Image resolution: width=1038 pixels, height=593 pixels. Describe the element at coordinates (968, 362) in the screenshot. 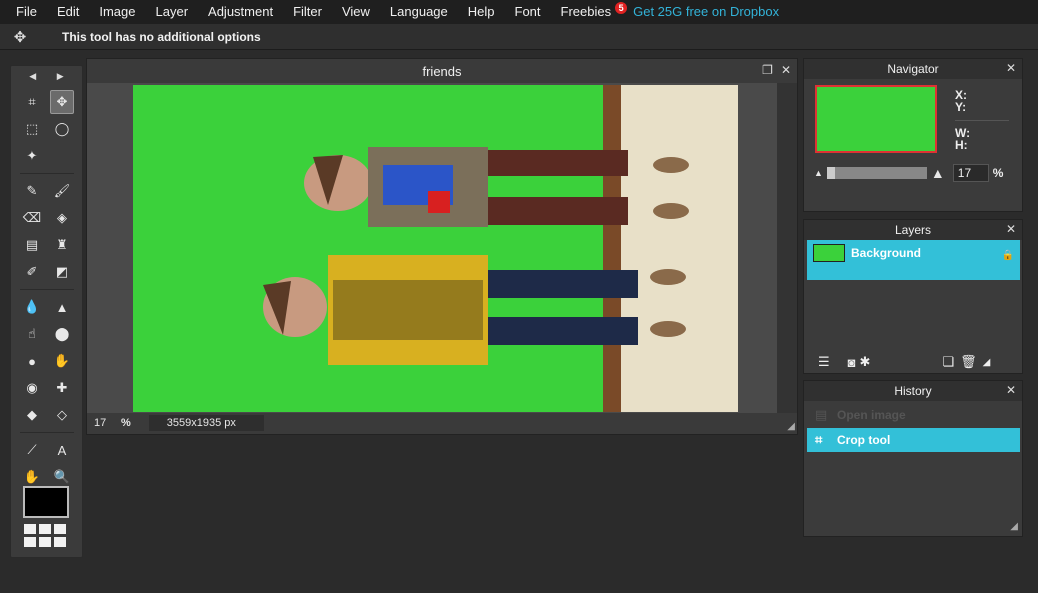

I see `delete-layer-icon: 🗑` at that location.